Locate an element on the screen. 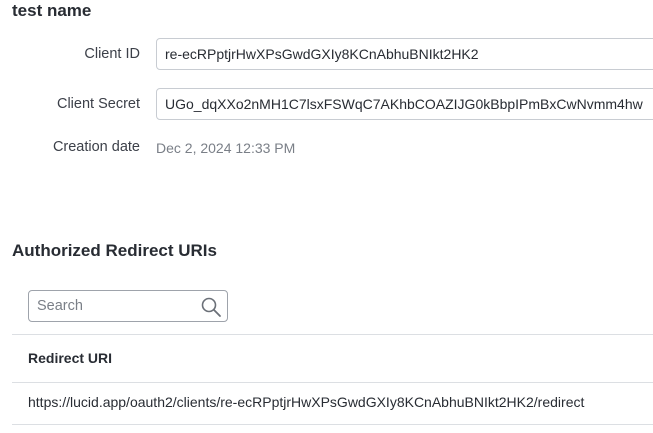 Image resolution: width=653 pixels, height=433 pixels. creation-date-label: Creation date is located at coordinates (96, 147).